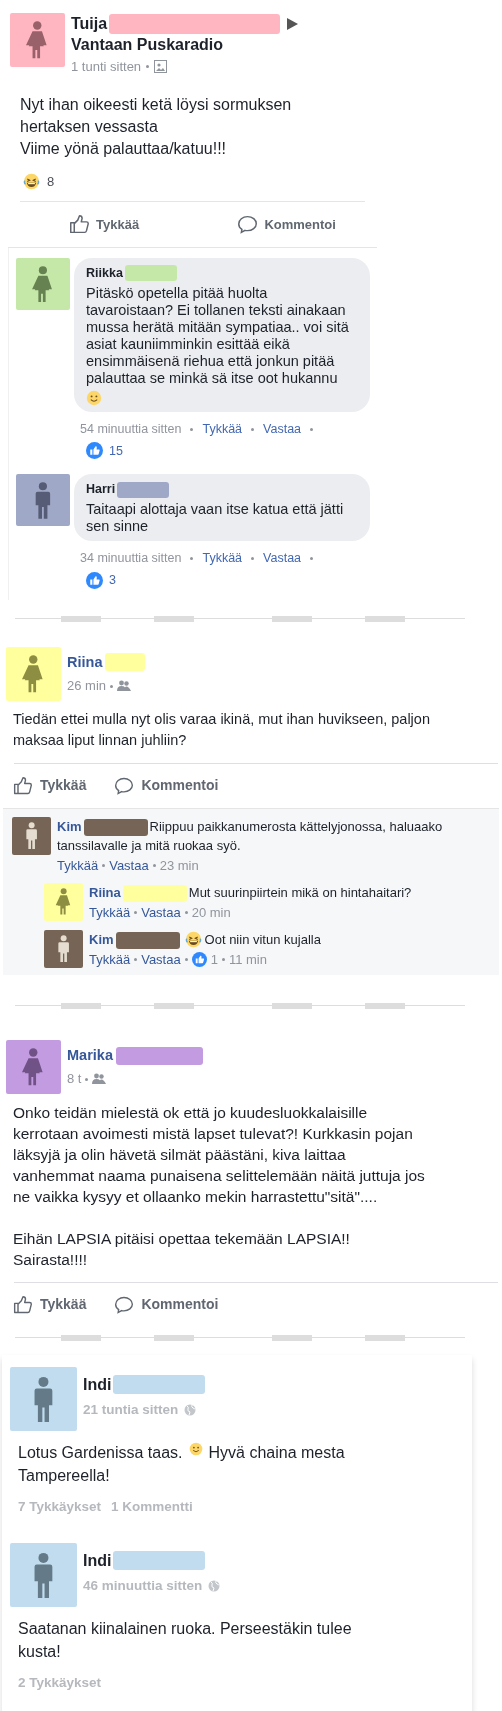 The image size is (502, 1711). What do you see at coordinates (131, 558) in the screenshot?
I see `comment-time: 34 minuuttia sitten` at bounding box center [131, 558].